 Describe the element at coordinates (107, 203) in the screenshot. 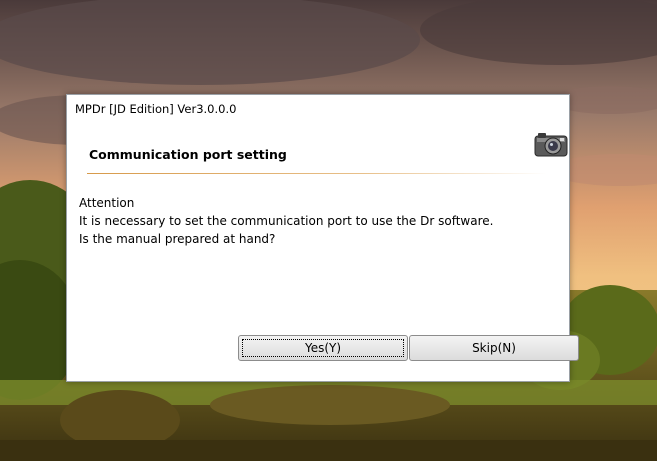

I see `message-line-attention: Attention` at that location.